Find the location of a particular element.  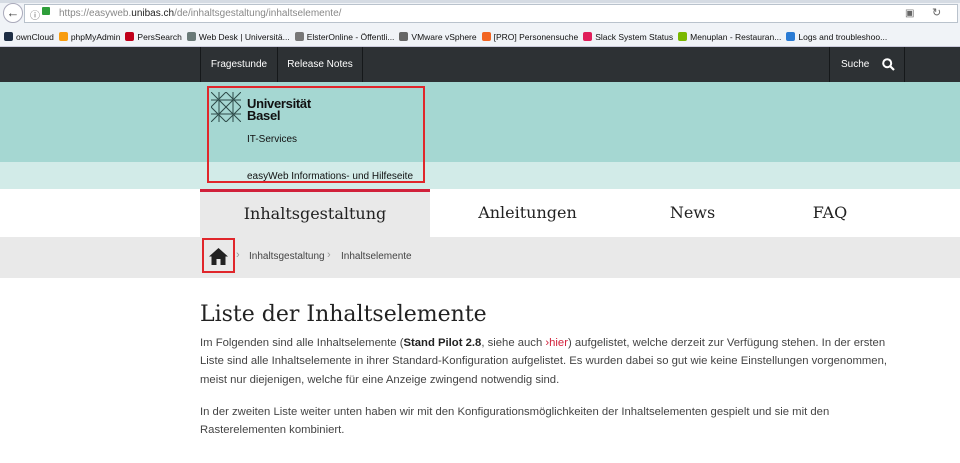

bookmark-label: VMware vSphere is located at coordinates (444, 36).